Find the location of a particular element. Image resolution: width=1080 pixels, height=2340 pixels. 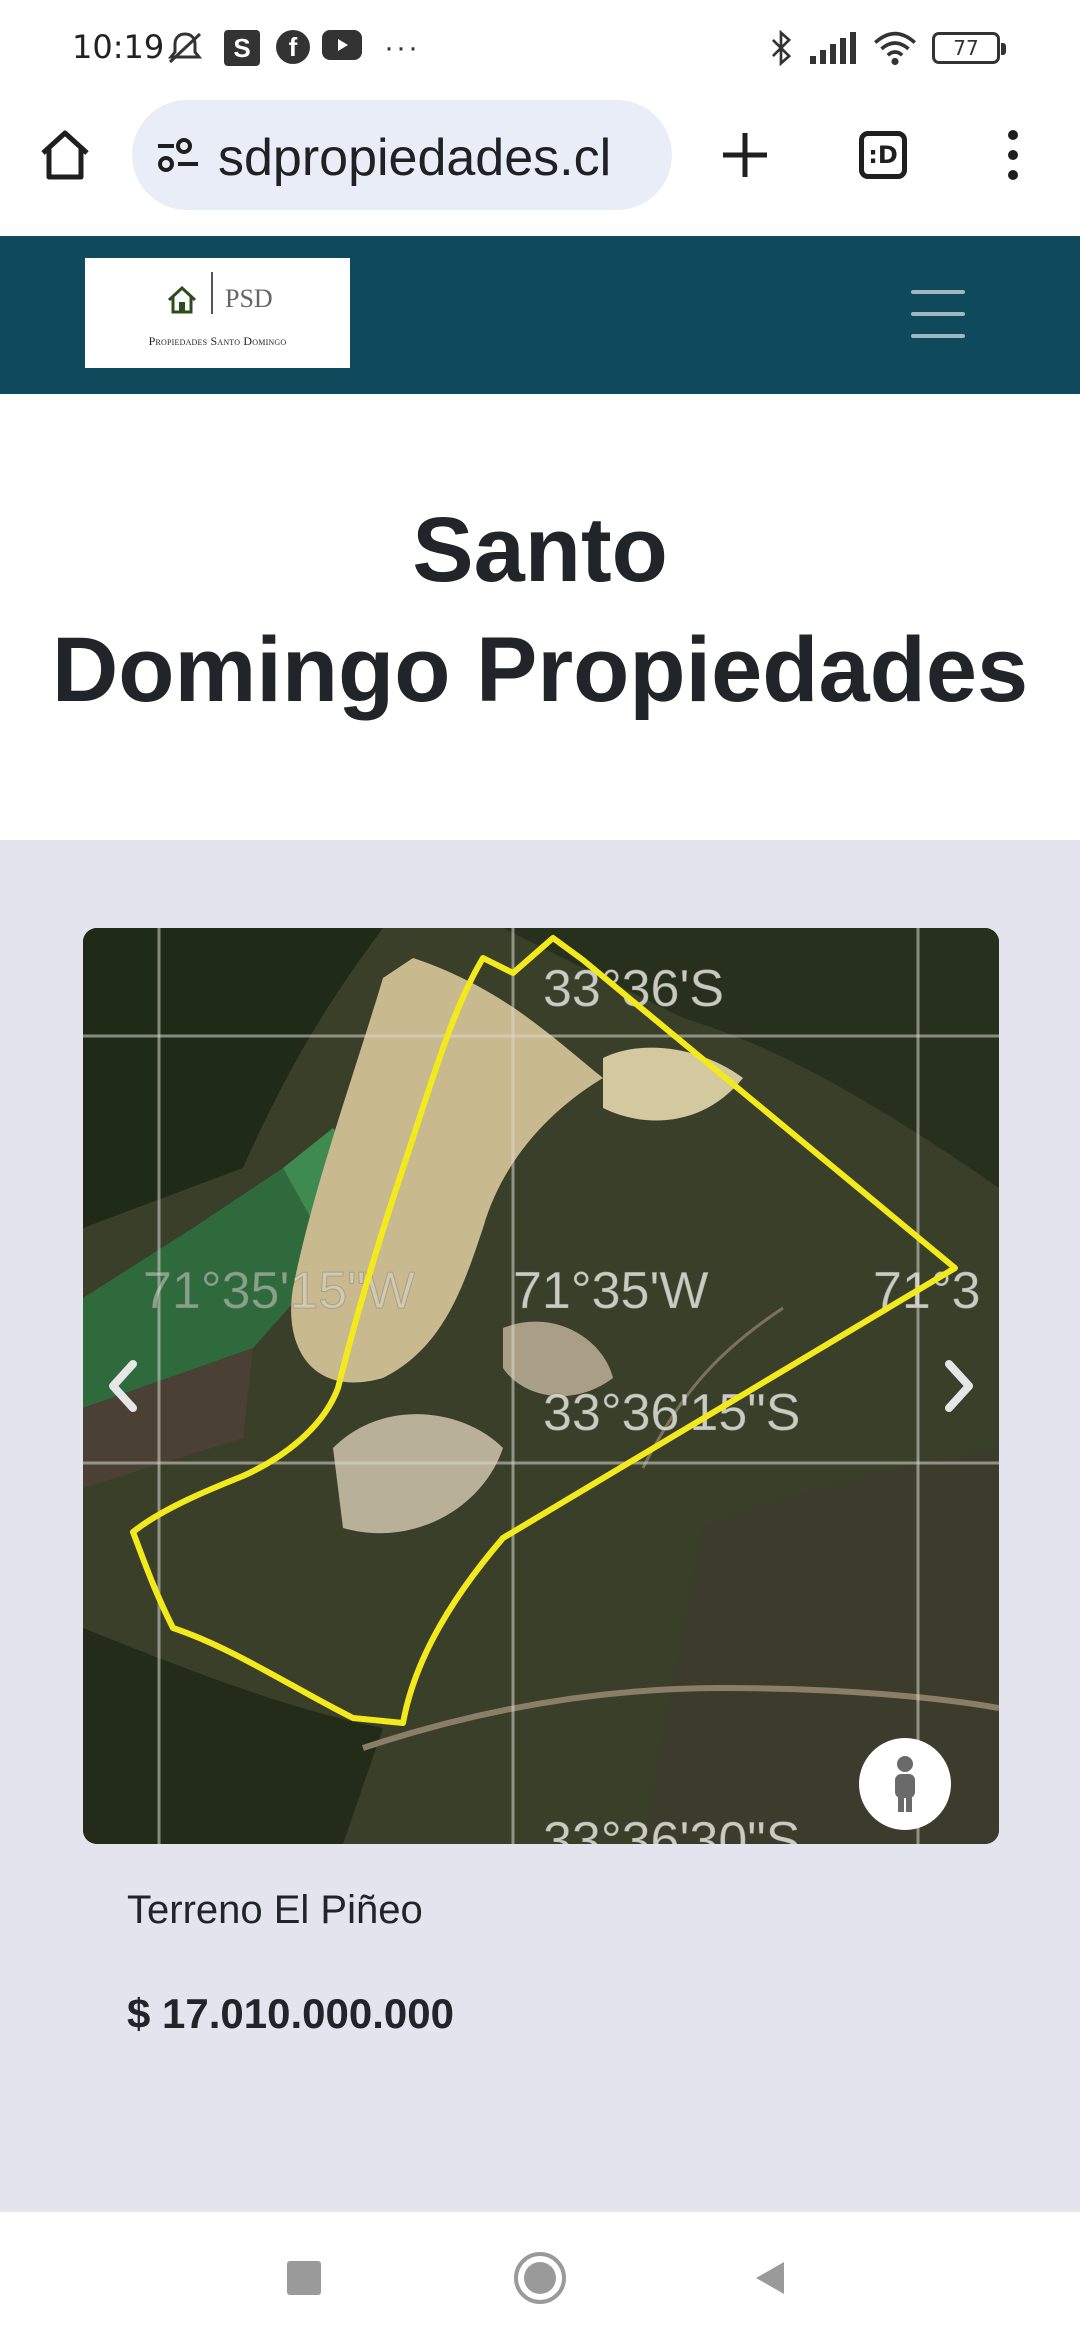

site-logo: PSD Propiedades Santo Domingo is located at coordinates (217, 313).